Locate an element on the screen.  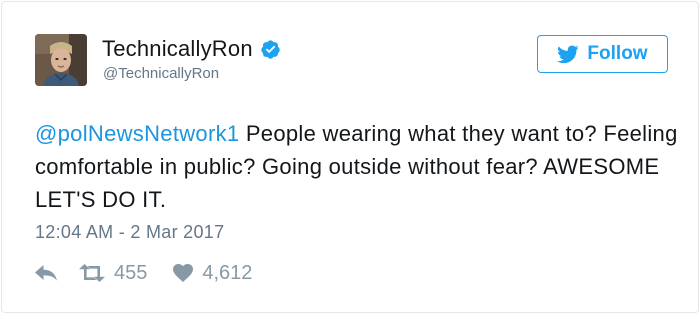
like-count: 4,612 is located at coordinates (227, 272).